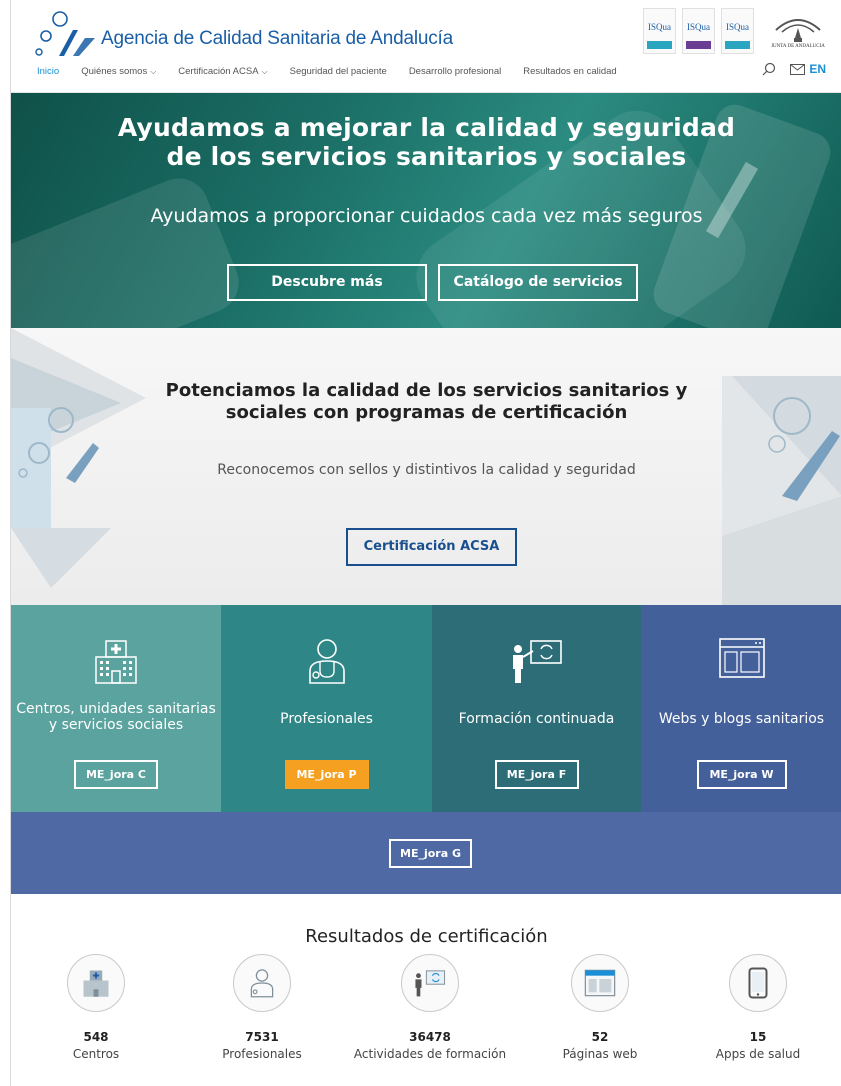  I want to click on mejora-g-band: ME_jora G, so click(426, 853).